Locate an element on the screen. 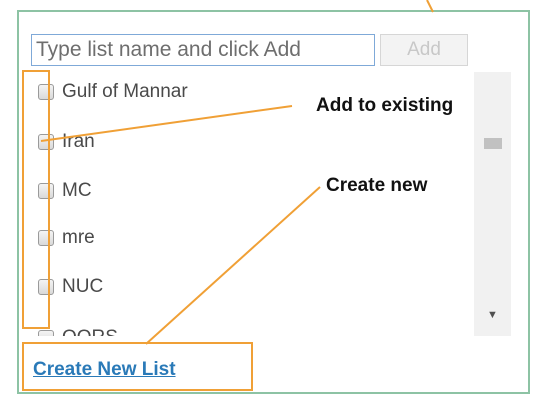 The width and height of the screenshot is (550, 404). list-name-input is located at coordinates (203, 50).